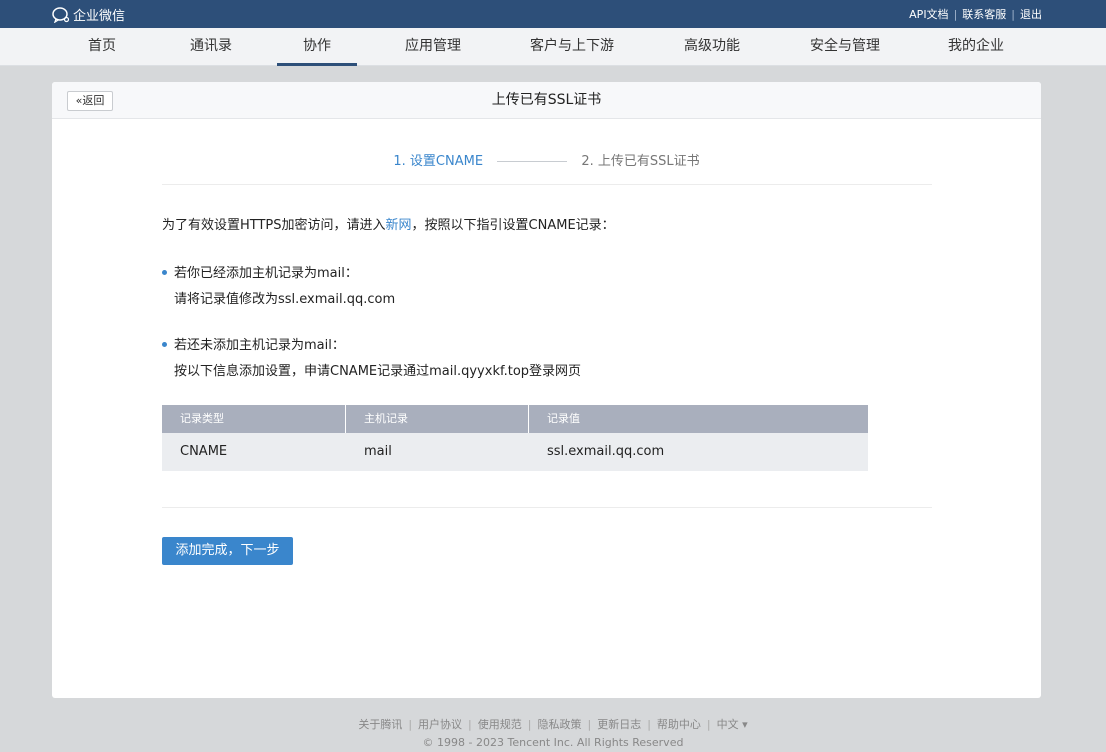  I want to click on registrar-link: 新网, so click(399, 225).